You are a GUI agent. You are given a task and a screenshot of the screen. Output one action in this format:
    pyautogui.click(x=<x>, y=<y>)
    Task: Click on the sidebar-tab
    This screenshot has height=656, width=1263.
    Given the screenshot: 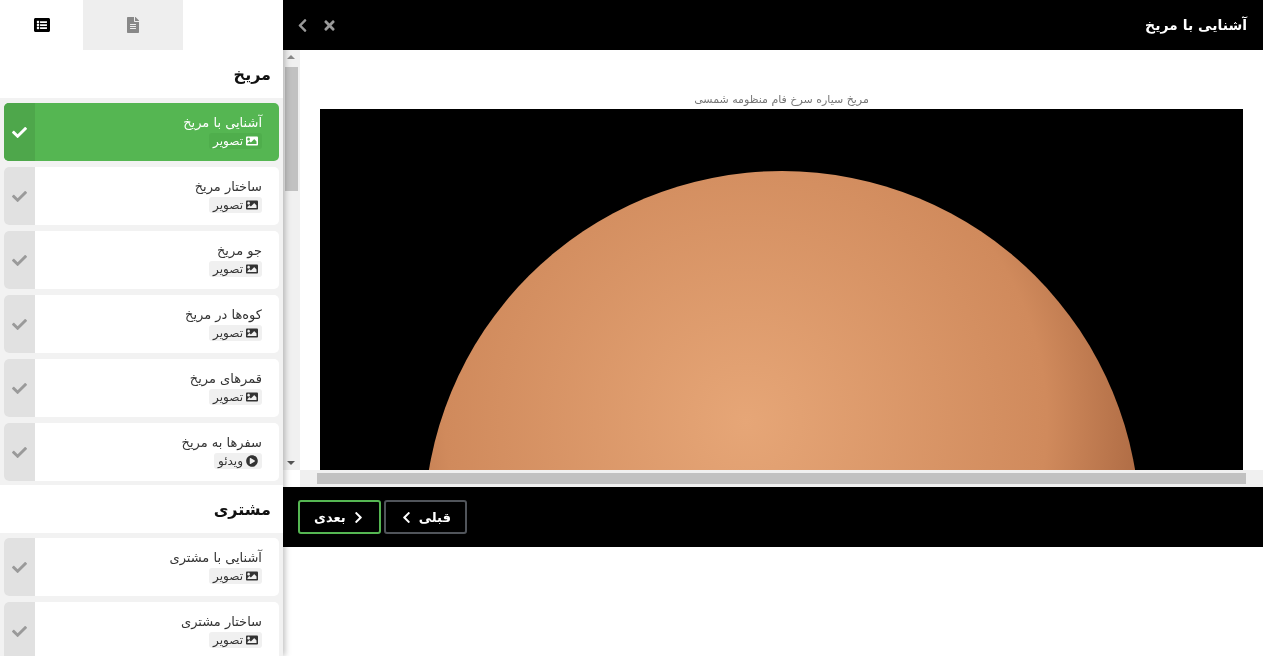 What is the action you would take?
    pyautogui.click(x=41, y=25)
    